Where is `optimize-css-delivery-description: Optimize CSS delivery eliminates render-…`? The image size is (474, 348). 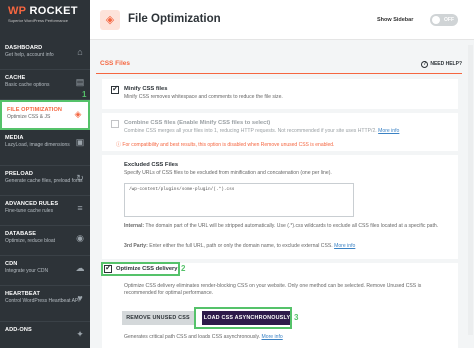 optimize-css-delivery-description: Optimize CSS delivery eliminates render-… is located at coordinates (273, 289).